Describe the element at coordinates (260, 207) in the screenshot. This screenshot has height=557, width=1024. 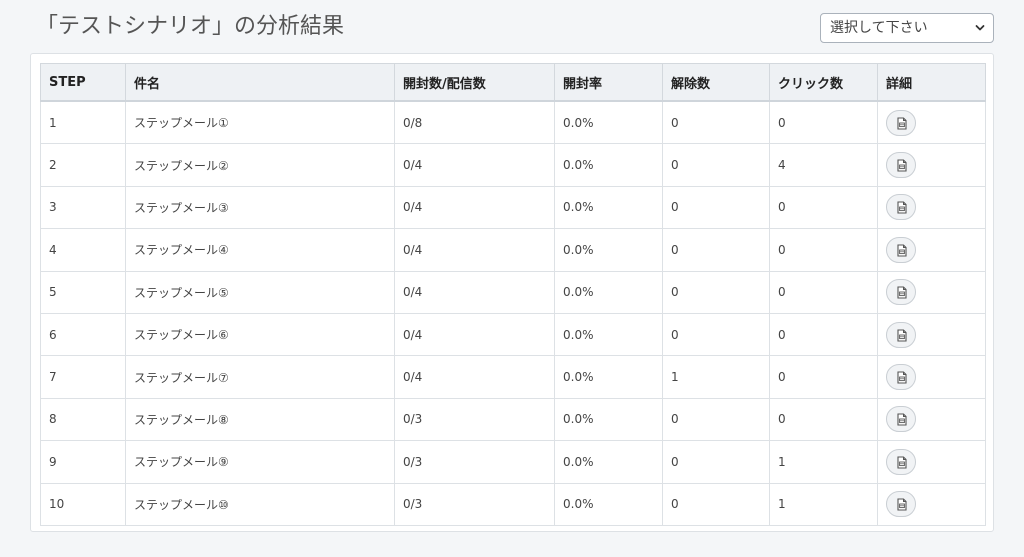
I see `subject-cell: ステップメール③` at that location.